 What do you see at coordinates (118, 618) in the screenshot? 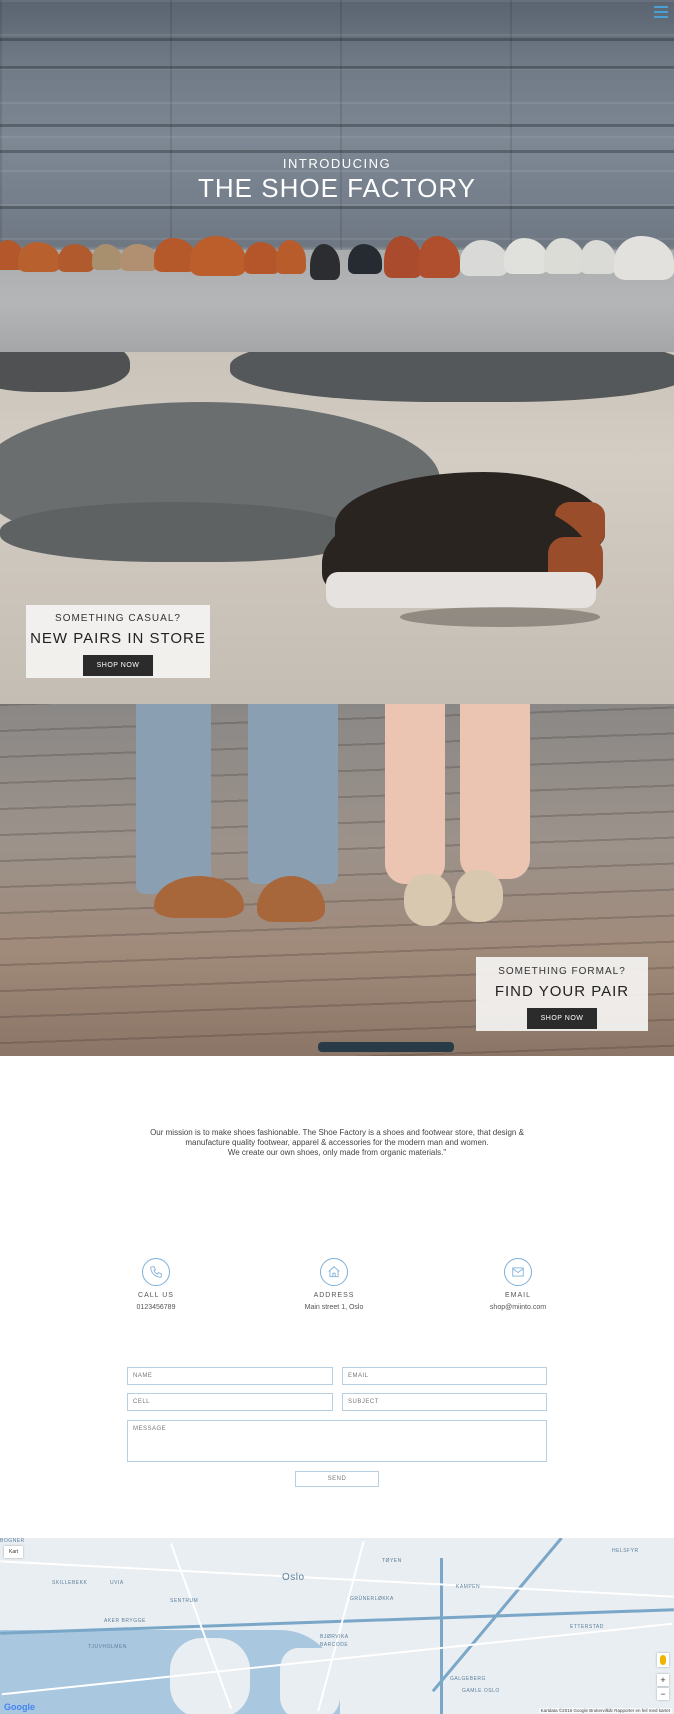
I see `casual-subtitle: SOMETHING CASUAL?` at bounding box center [118, 618].